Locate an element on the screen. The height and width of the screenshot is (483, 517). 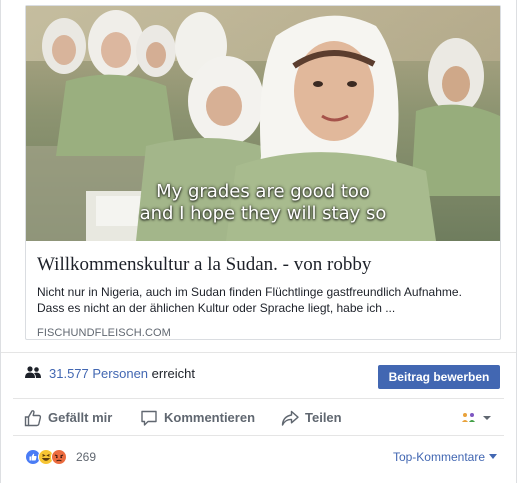
chevron-down-icon is located at coordinates (493, 457).